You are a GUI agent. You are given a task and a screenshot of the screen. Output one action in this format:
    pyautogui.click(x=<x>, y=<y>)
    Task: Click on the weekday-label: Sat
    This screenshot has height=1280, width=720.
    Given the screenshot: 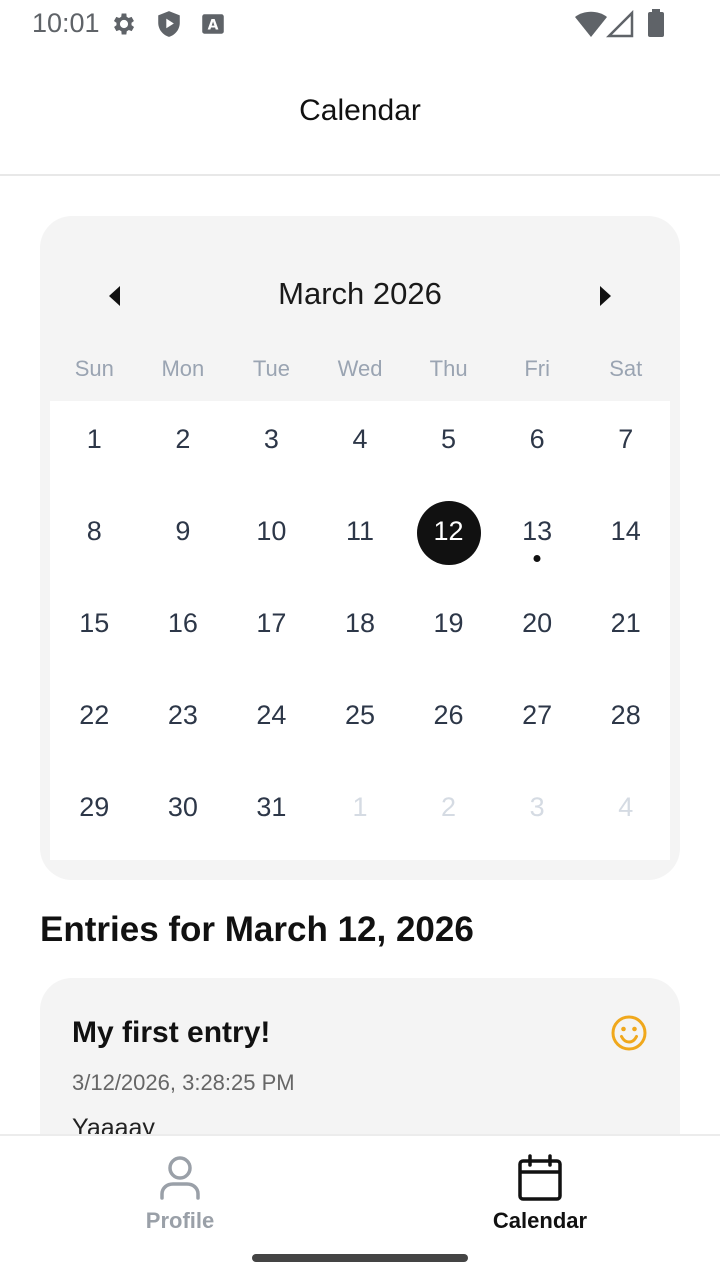 What is the action you would take?
    pyautogui.click(x=626, y=368)
    